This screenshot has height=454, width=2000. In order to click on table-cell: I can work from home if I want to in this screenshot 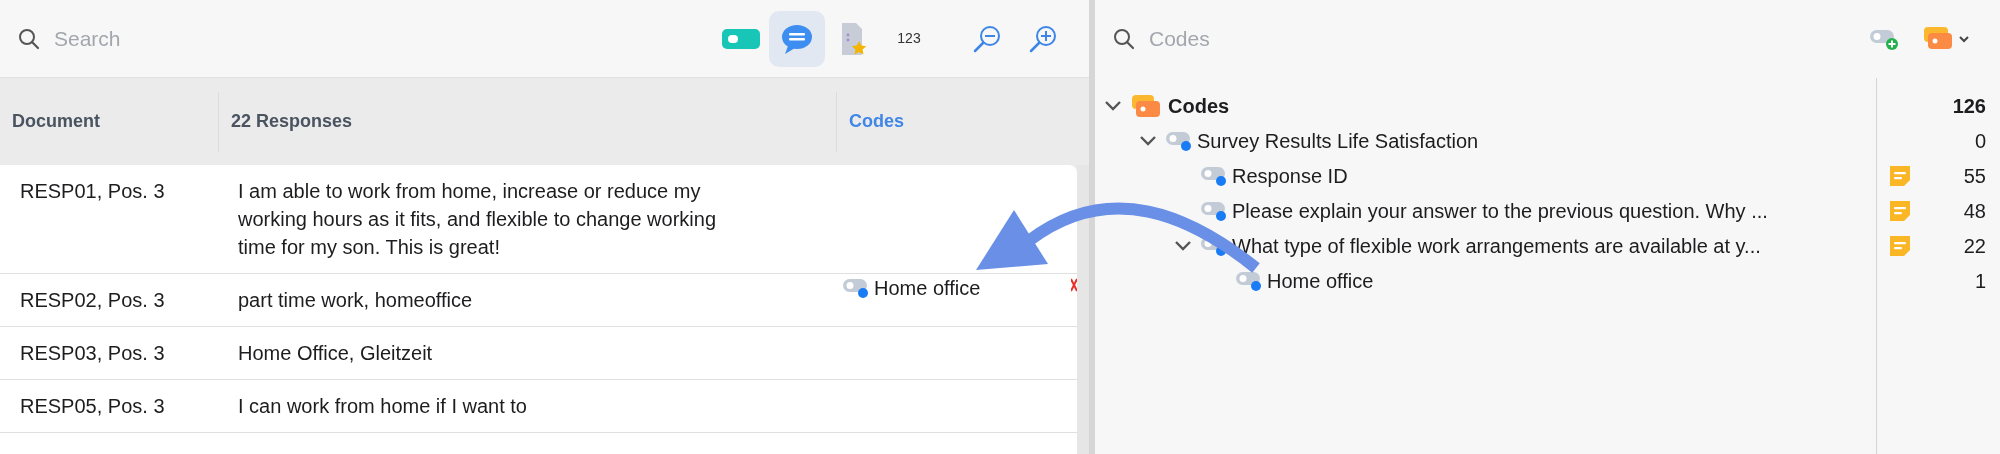, I will do `click(382, 406)`.